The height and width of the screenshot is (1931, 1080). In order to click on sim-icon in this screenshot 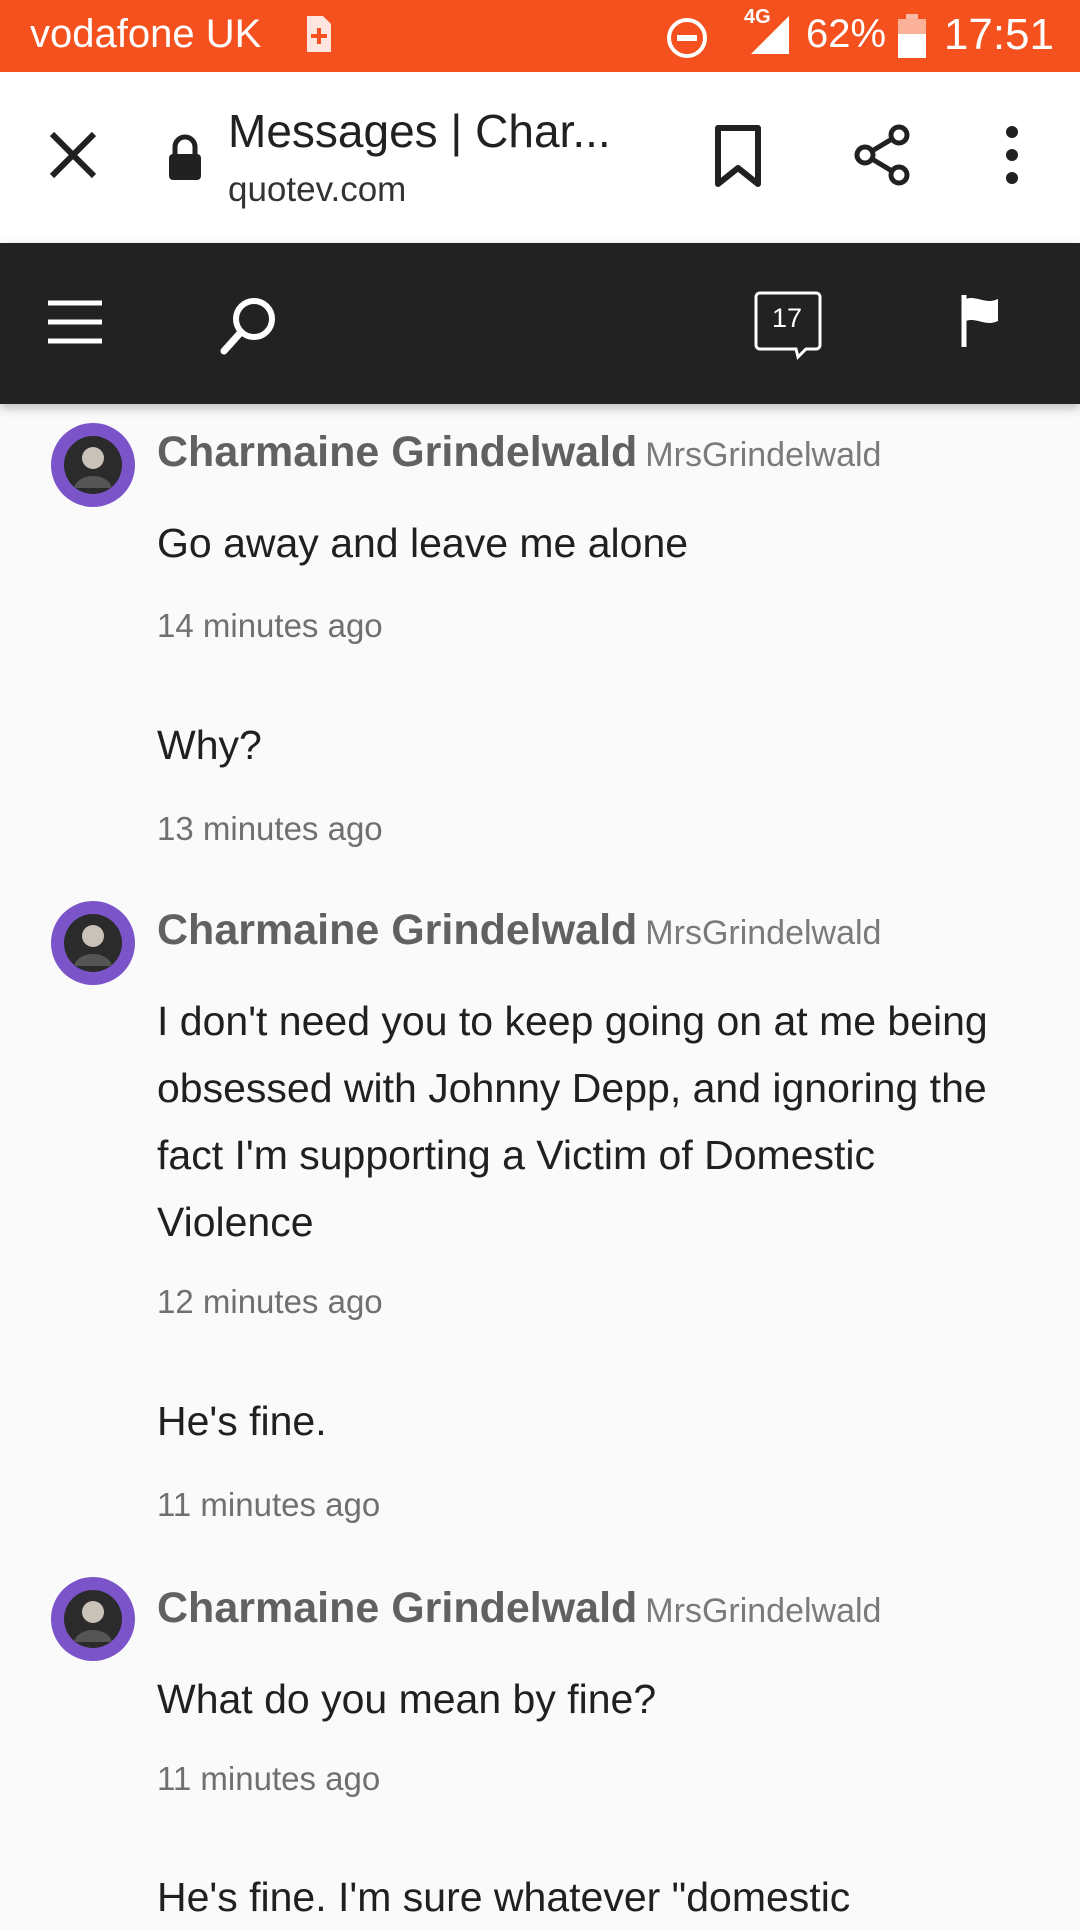, I will do `click(319, 34)`.